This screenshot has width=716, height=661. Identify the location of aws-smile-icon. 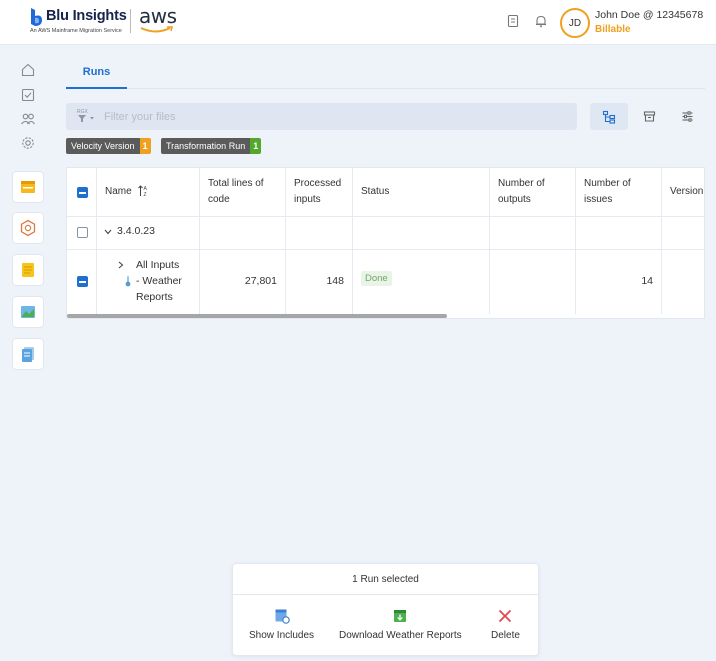
(157, 29).